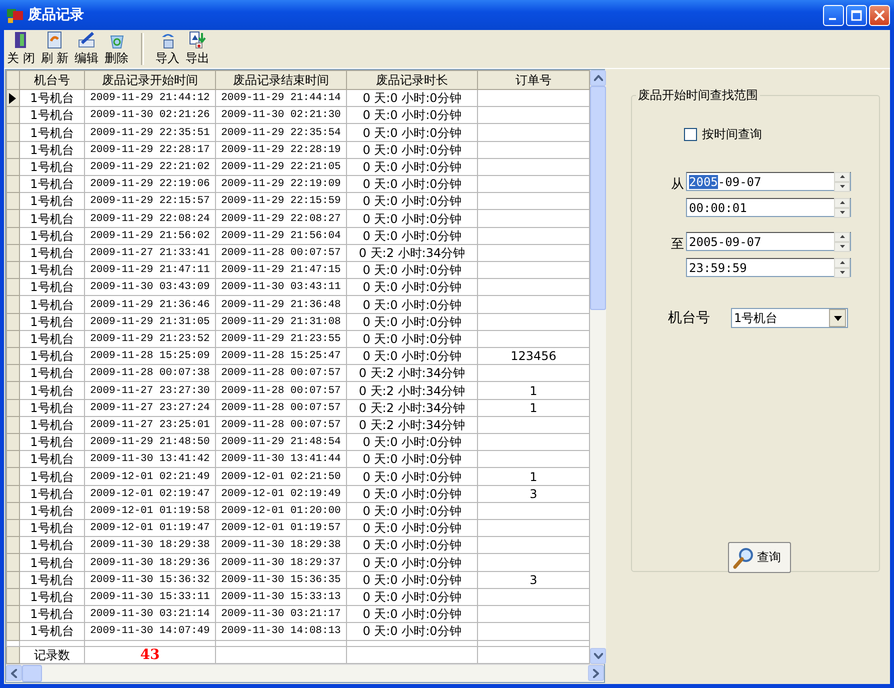  I want to click on table-cell: 2009-11-30 14:07:49, so click(150, 631).